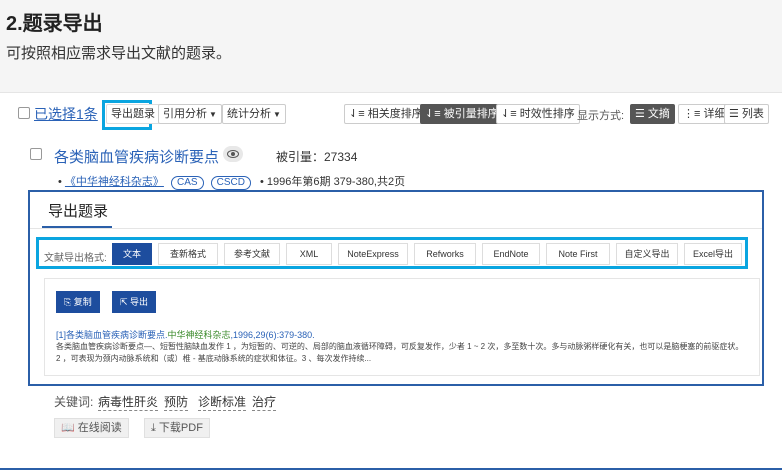  Describe the element at coordinates (373, 254) in the screenshot. I see `format-noteexpress: NoteExpress` at that location.